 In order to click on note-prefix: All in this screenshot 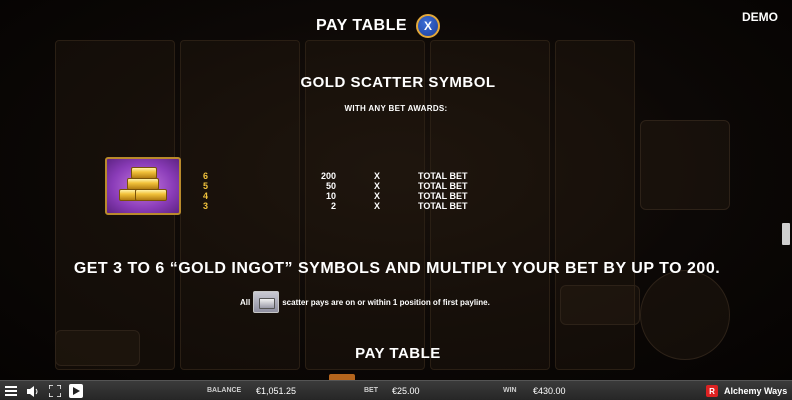, I will do `click(245, 302)`.